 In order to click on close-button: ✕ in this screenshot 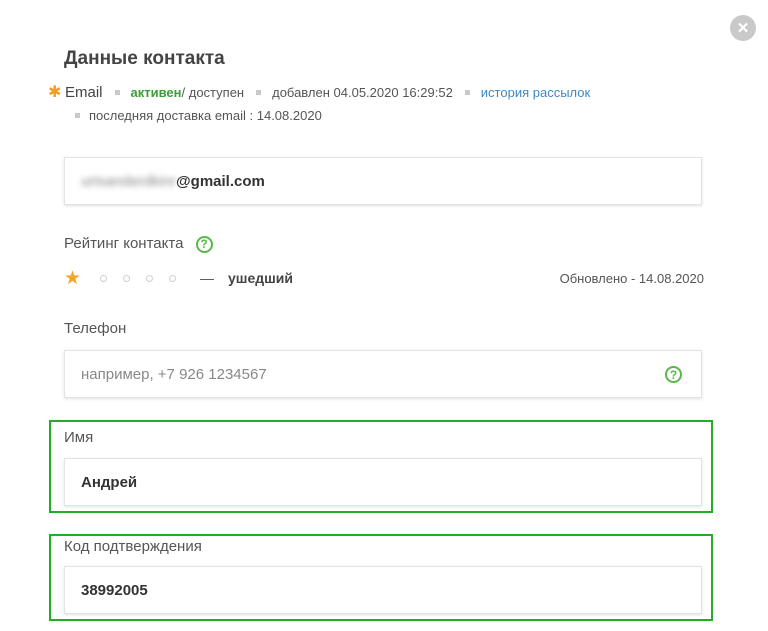, I will do `click(743, 28)`.